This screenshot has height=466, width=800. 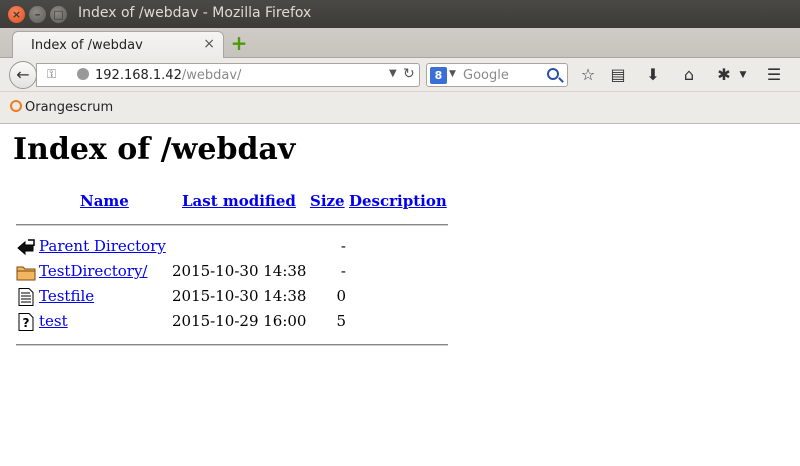 I want to click on tab-label: Index of /webdav, so click(x=87, y=45).